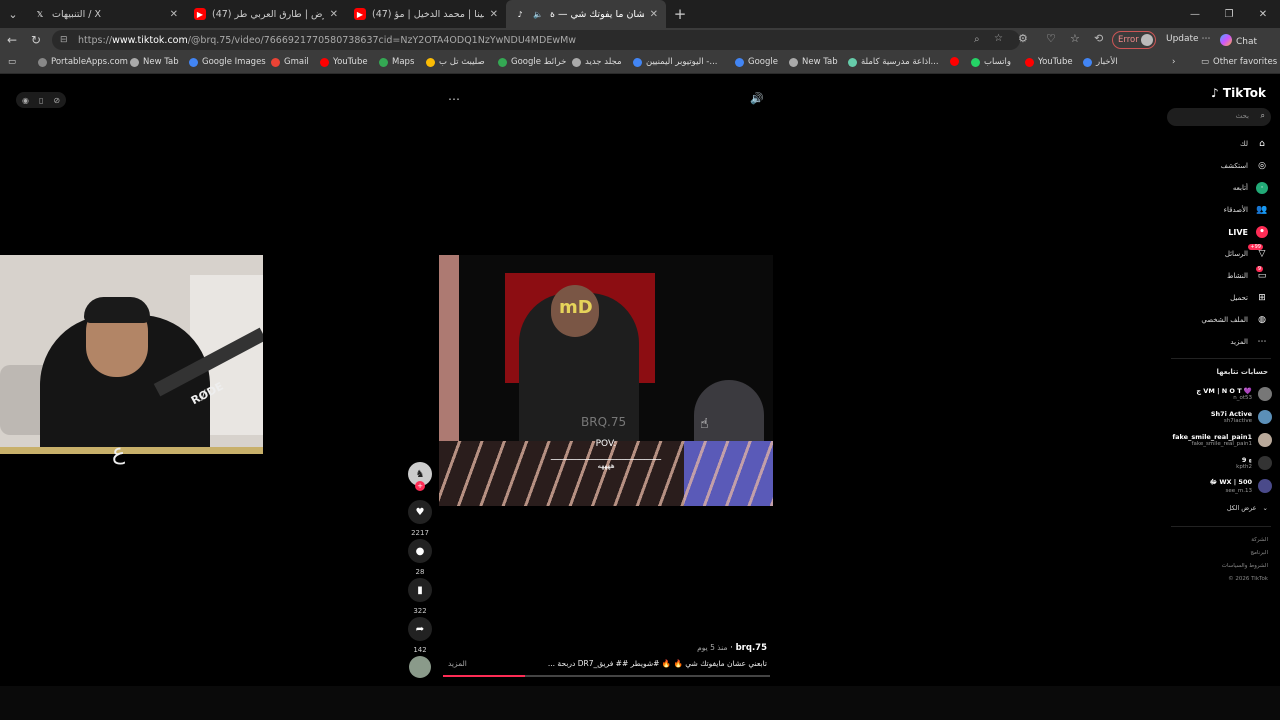  I want to click on browser-tab: ▶ (47) شيلة مشينا | محمد الدخيل | مؤ… ✕, so click(426, 14).